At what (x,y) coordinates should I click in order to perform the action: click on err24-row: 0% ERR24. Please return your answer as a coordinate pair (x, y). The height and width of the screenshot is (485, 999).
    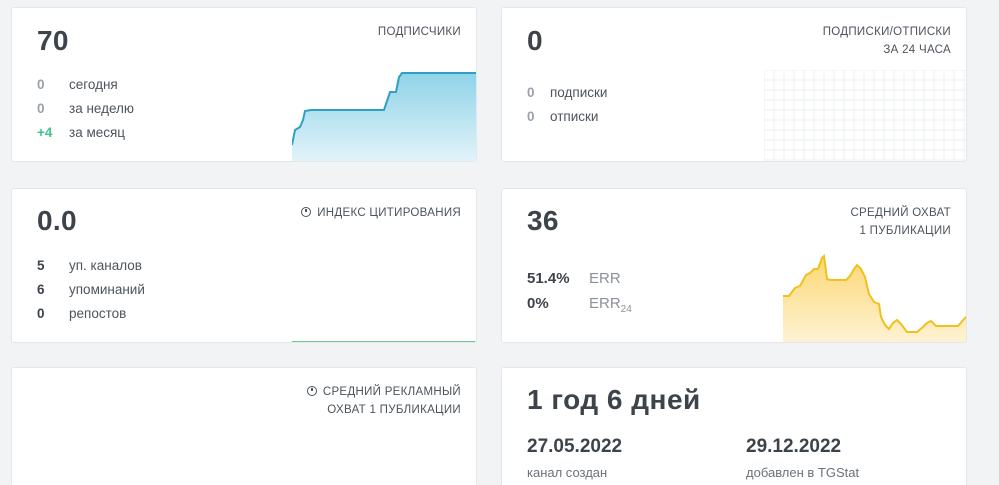
    Looking at the image, I should click on (579, 305).